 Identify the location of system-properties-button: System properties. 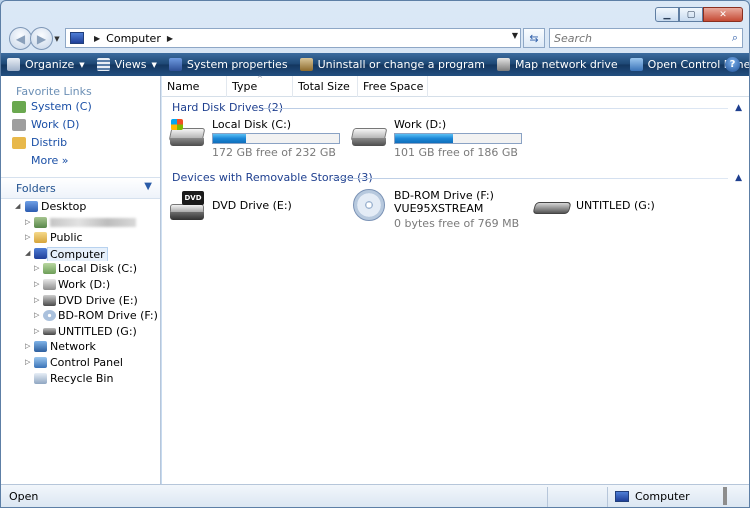
(228, 64).